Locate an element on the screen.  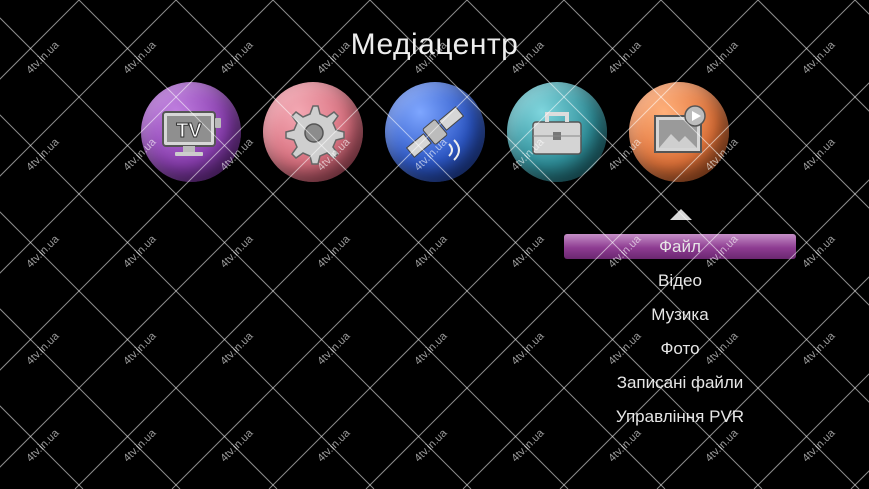
menu-item-recorded-files: Записані файли is located at coordinates (680, 387).